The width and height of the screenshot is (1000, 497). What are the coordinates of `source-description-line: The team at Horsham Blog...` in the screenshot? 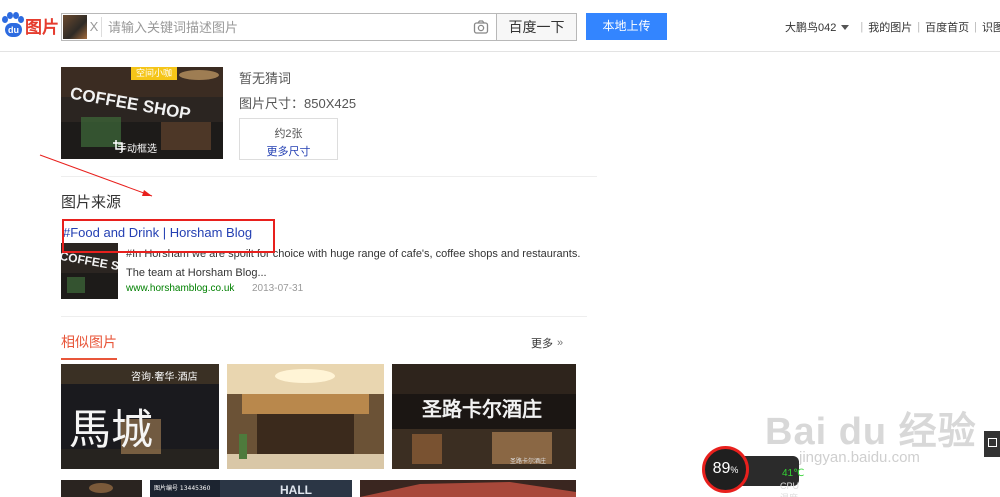 It's located at (196, 273).